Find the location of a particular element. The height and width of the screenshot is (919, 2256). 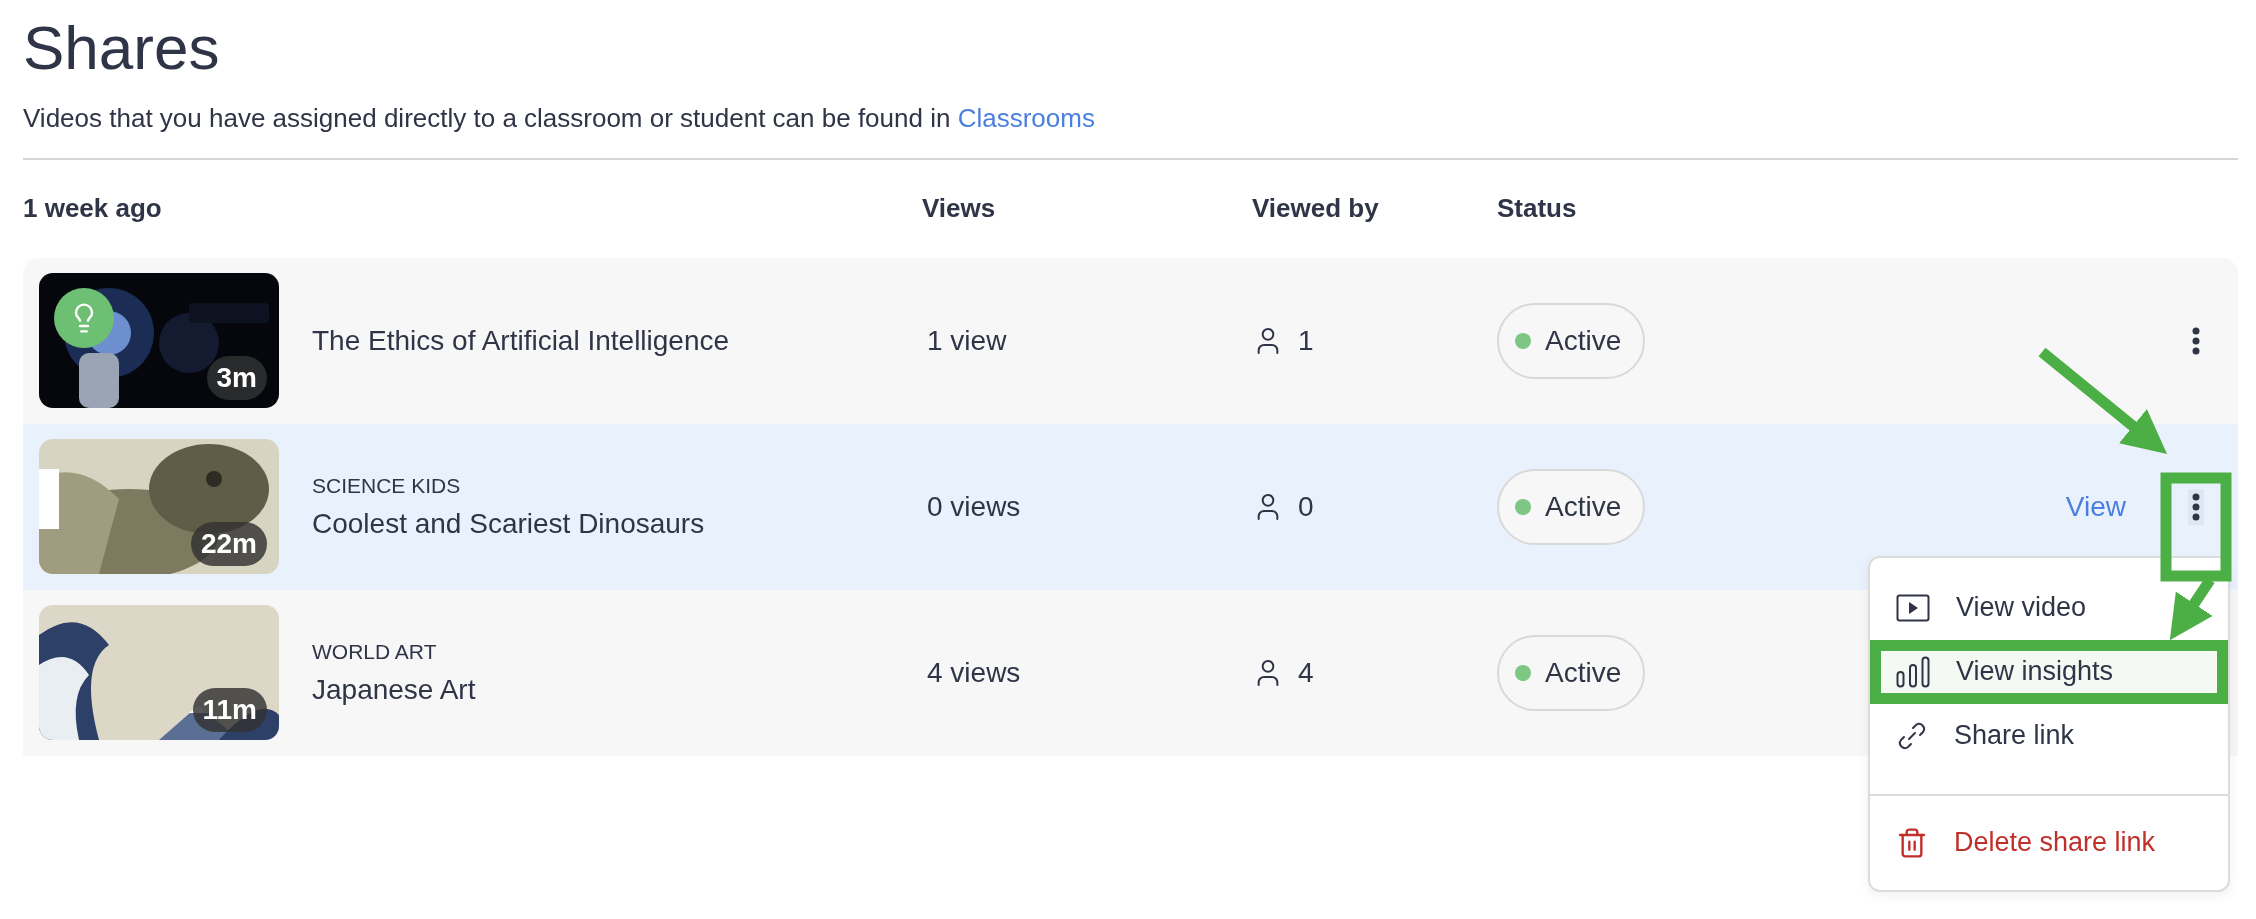

column-header: Status is located at coordinates (1537, 209).